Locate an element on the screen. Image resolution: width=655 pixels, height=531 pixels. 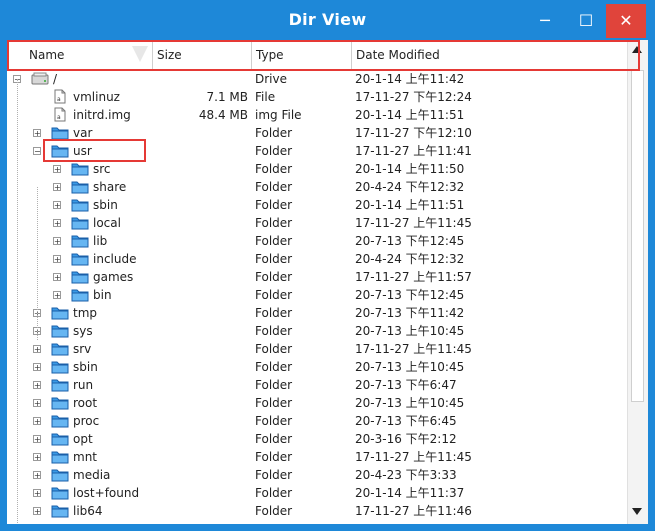
row-date: 20-3-16 下午2:12 is located at coordinates (406, 439).